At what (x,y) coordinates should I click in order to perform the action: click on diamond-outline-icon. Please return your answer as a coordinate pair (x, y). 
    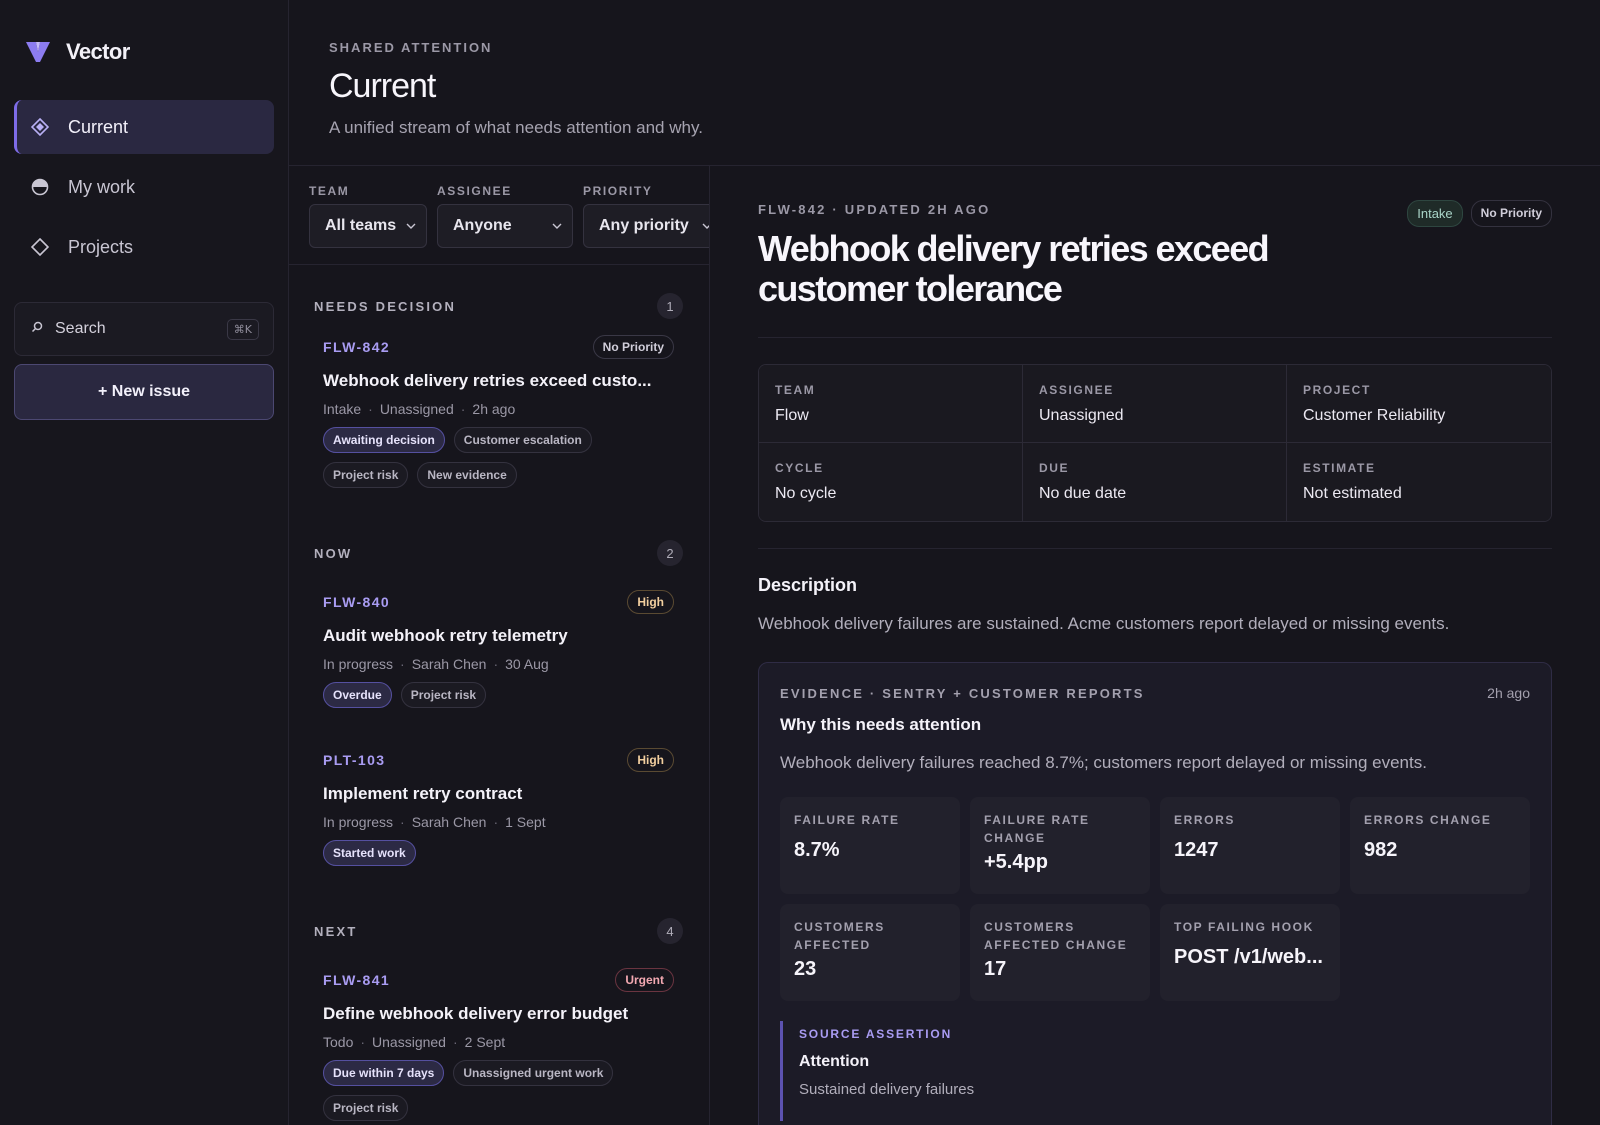
    Looking at the image, I should click on (40, 247).